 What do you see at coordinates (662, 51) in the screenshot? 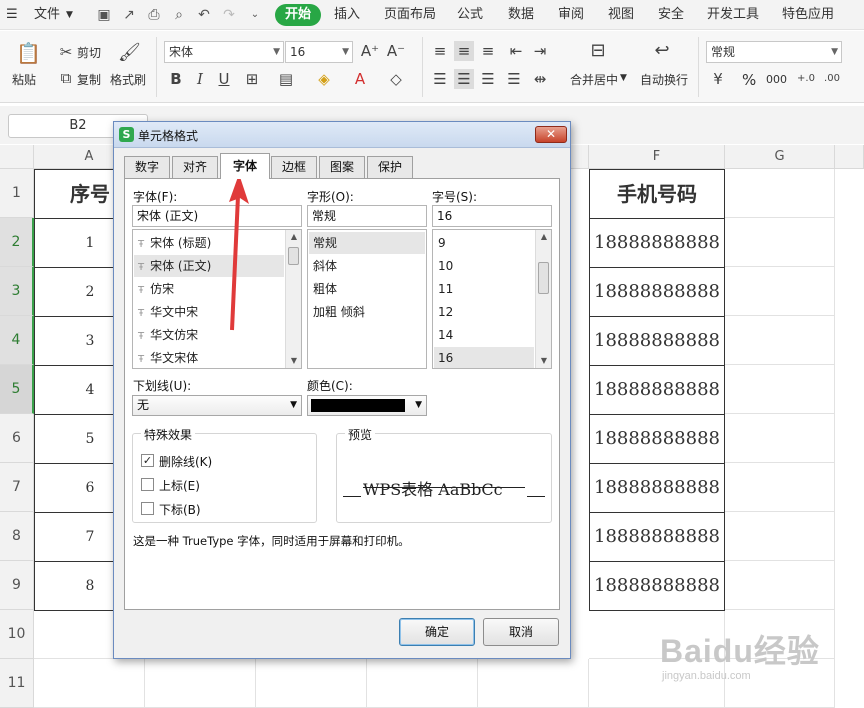
I see `wrap-icon: ↩` at bounding box center [662, 51].